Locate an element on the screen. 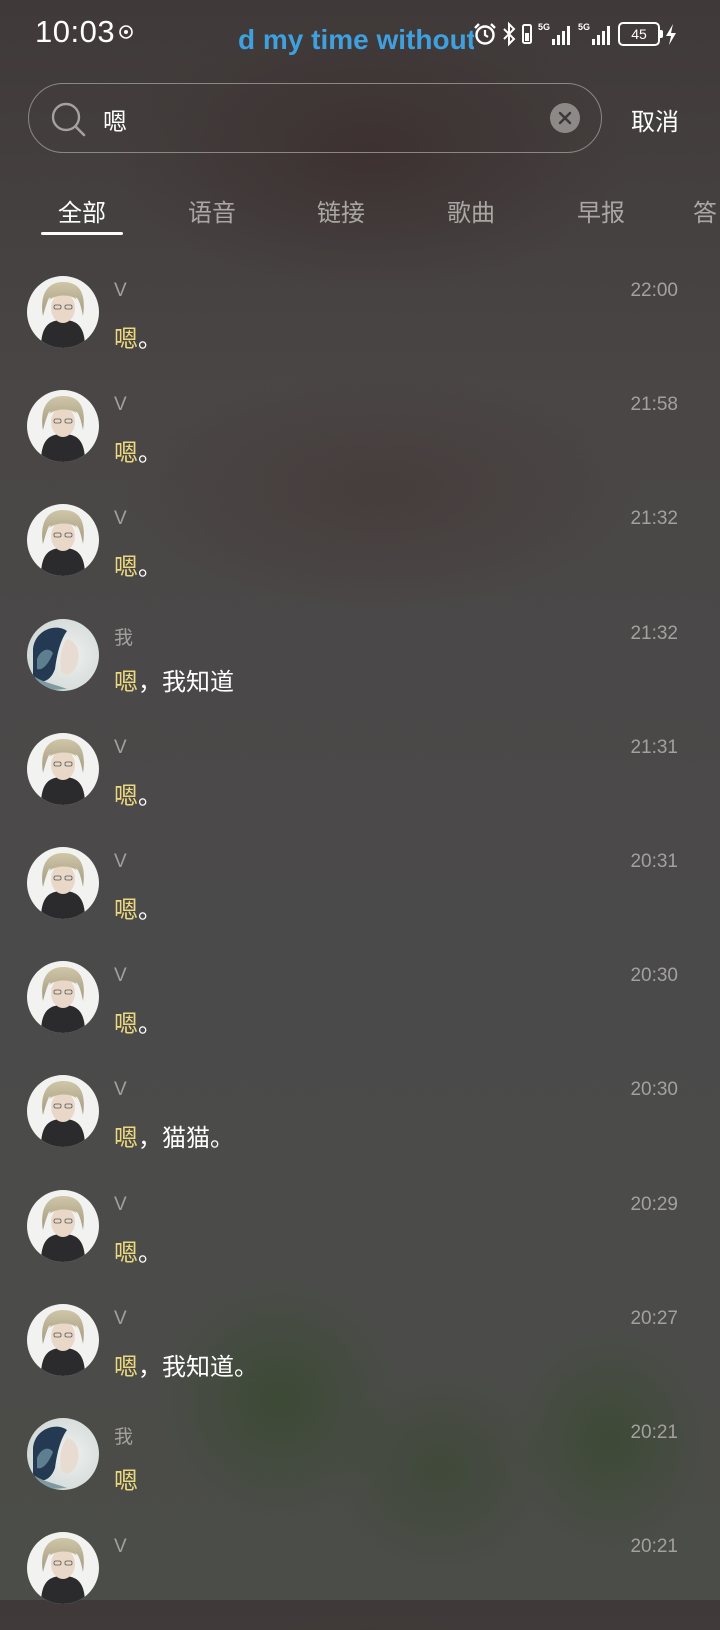  battery-icon: 45 is located at coordinates (640, 34).